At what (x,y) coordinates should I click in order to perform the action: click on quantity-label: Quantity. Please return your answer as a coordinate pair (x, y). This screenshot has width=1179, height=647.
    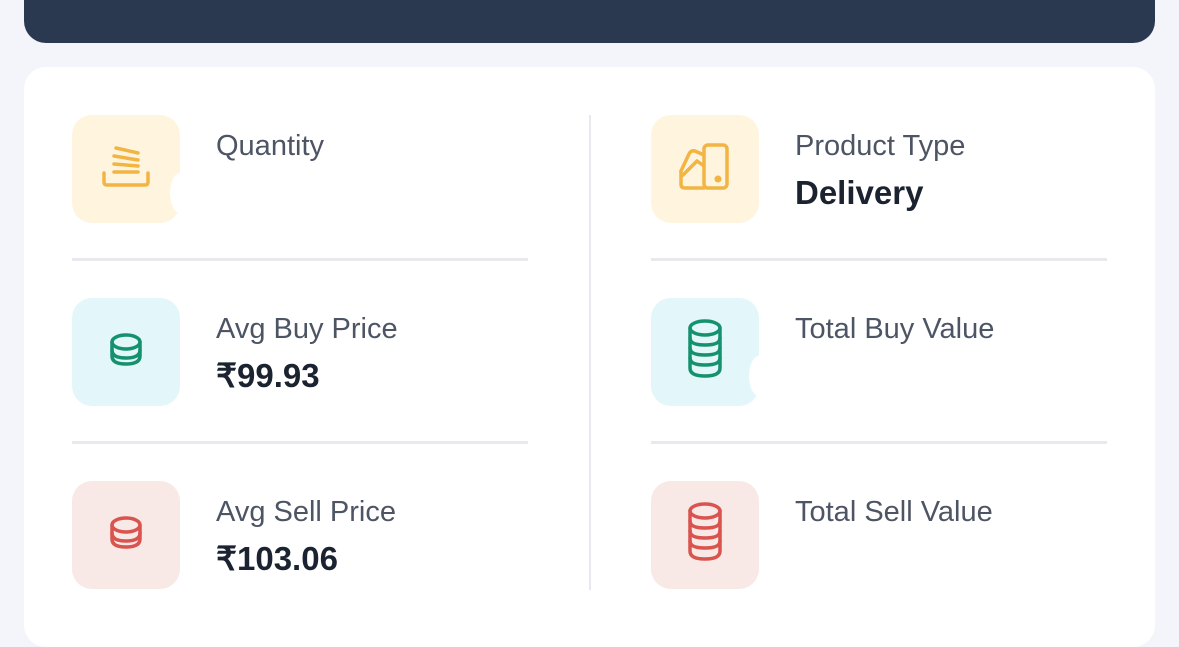
    Looking at the image, I should click on (270, 146).